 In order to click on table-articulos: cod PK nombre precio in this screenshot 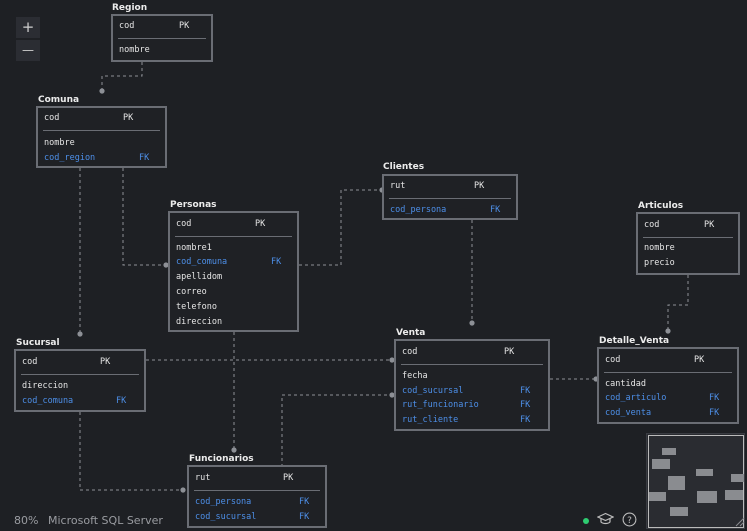, I will do `click(688, 243)`.